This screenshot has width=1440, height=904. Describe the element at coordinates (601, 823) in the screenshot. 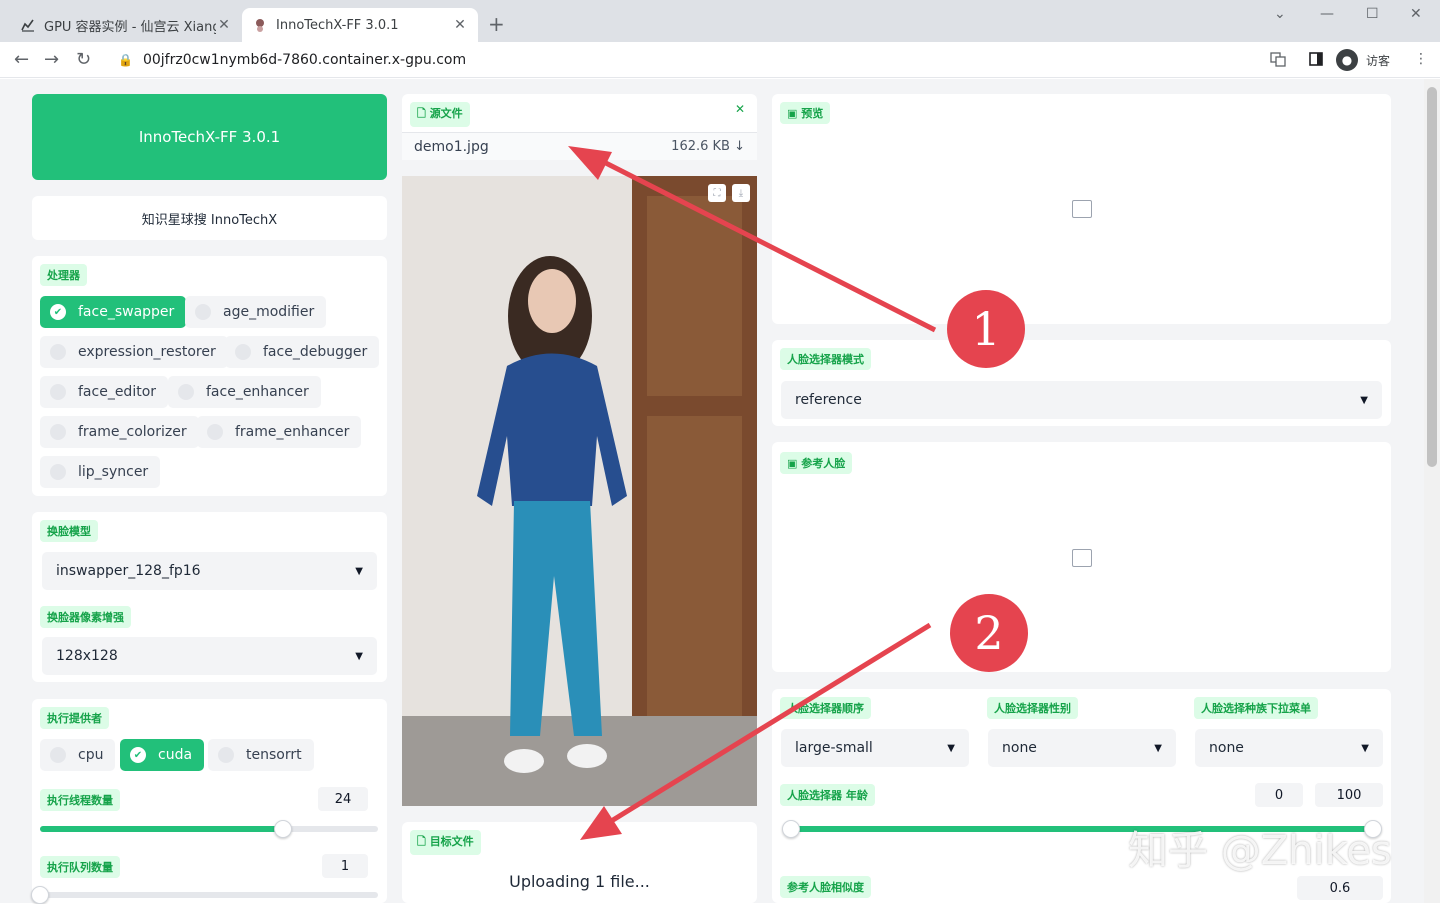

I see `arrow-2-head` at that location.